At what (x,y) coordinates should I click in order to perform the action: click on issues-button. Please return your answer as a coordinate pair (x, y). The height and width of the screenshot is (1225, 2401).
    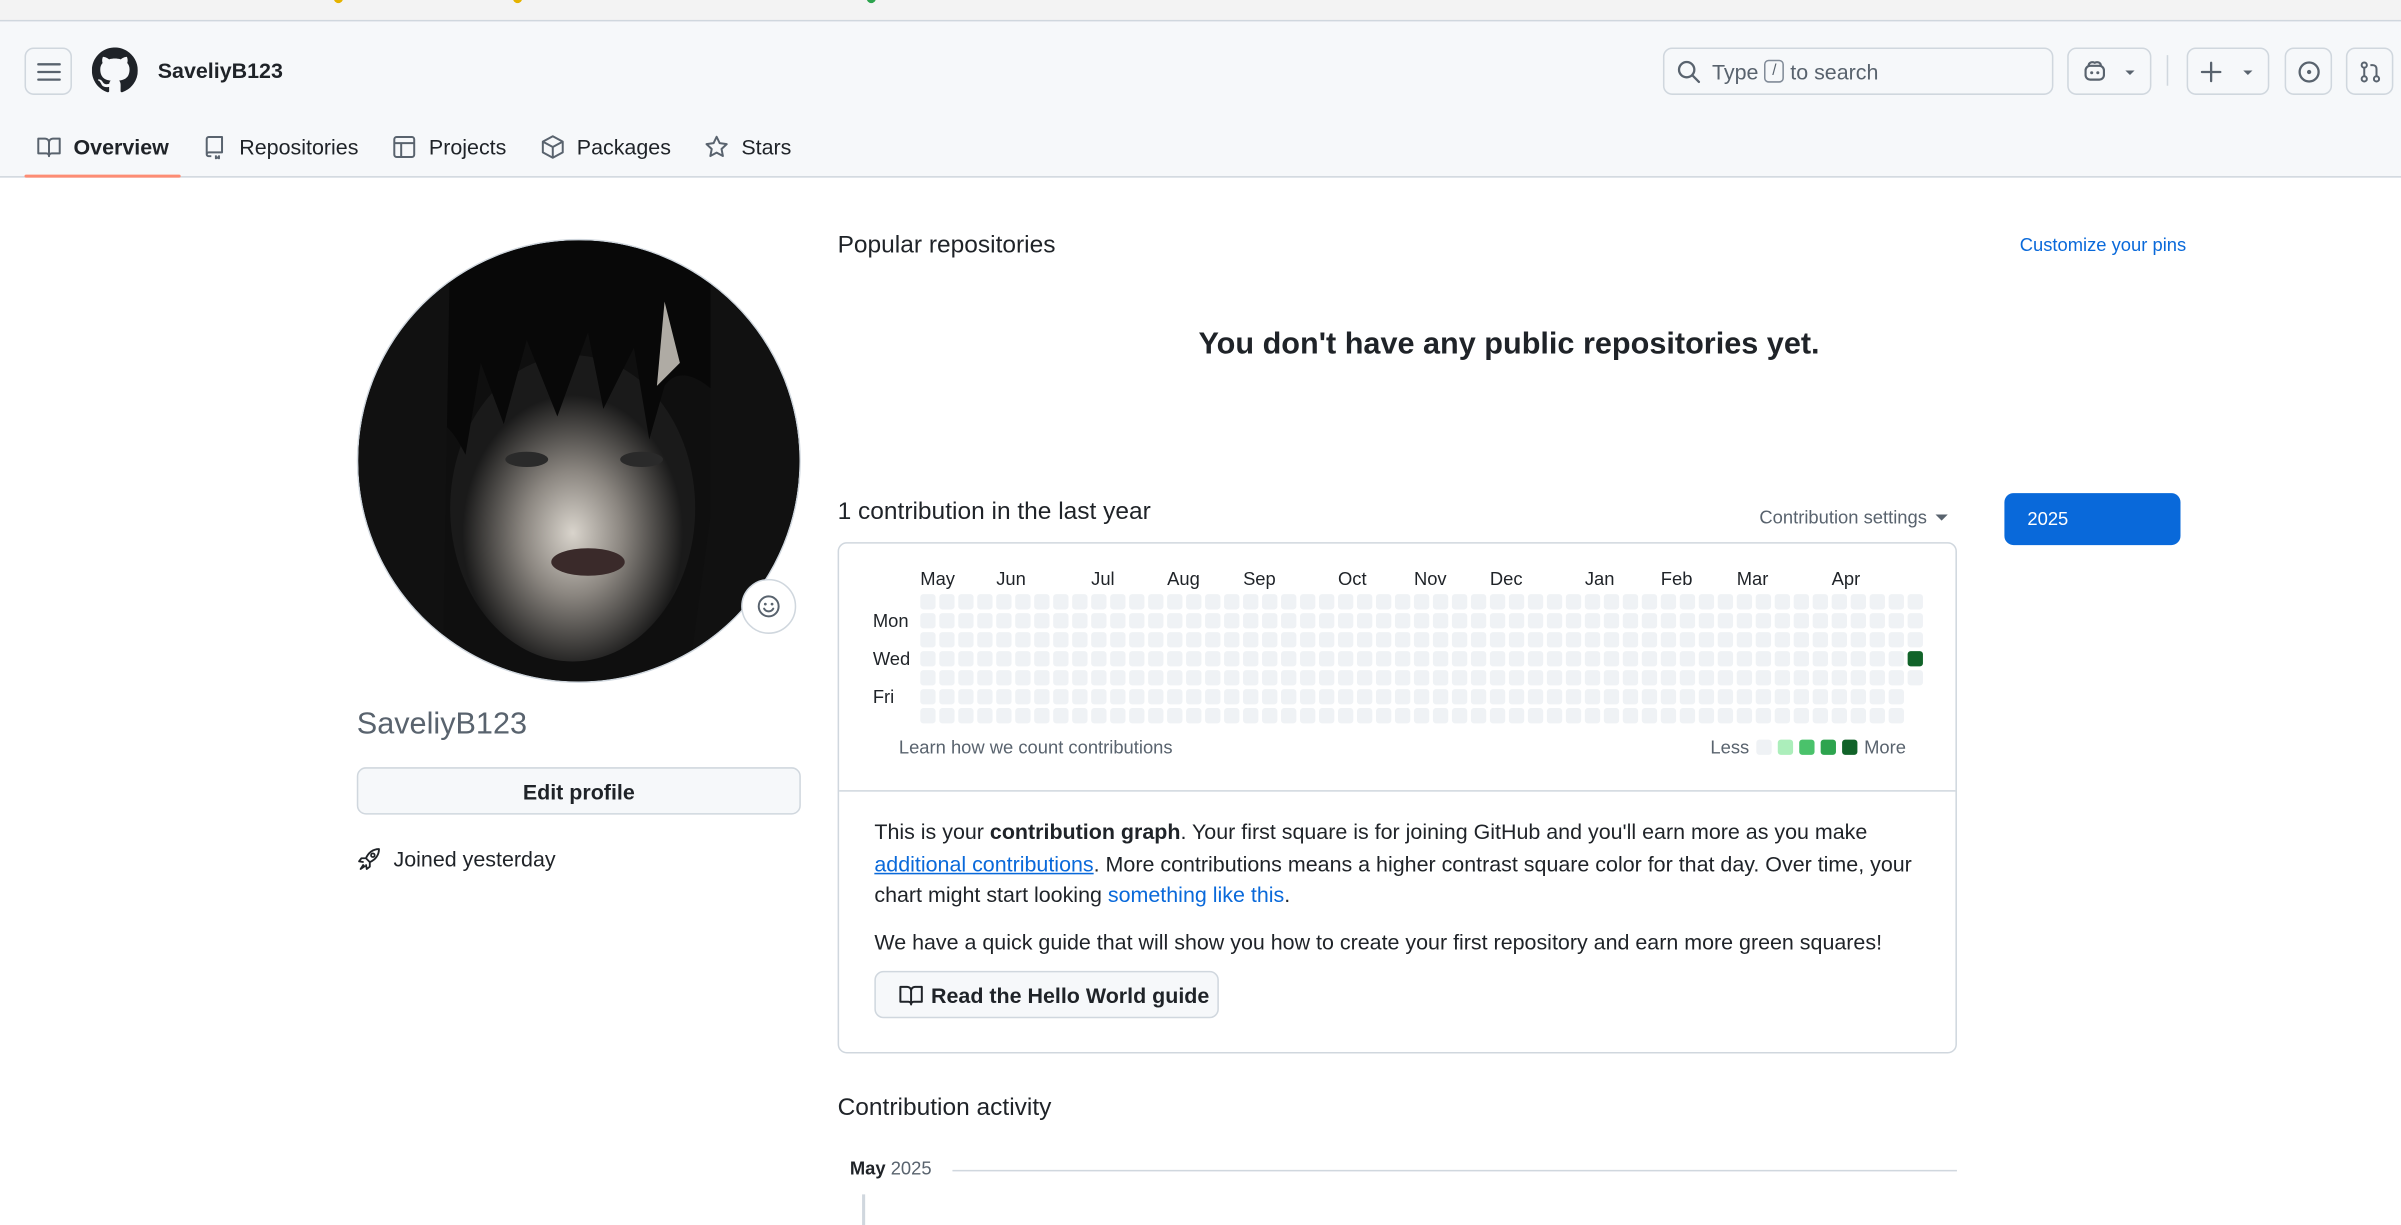
    Looking at the image, I should click on (2308, 71).